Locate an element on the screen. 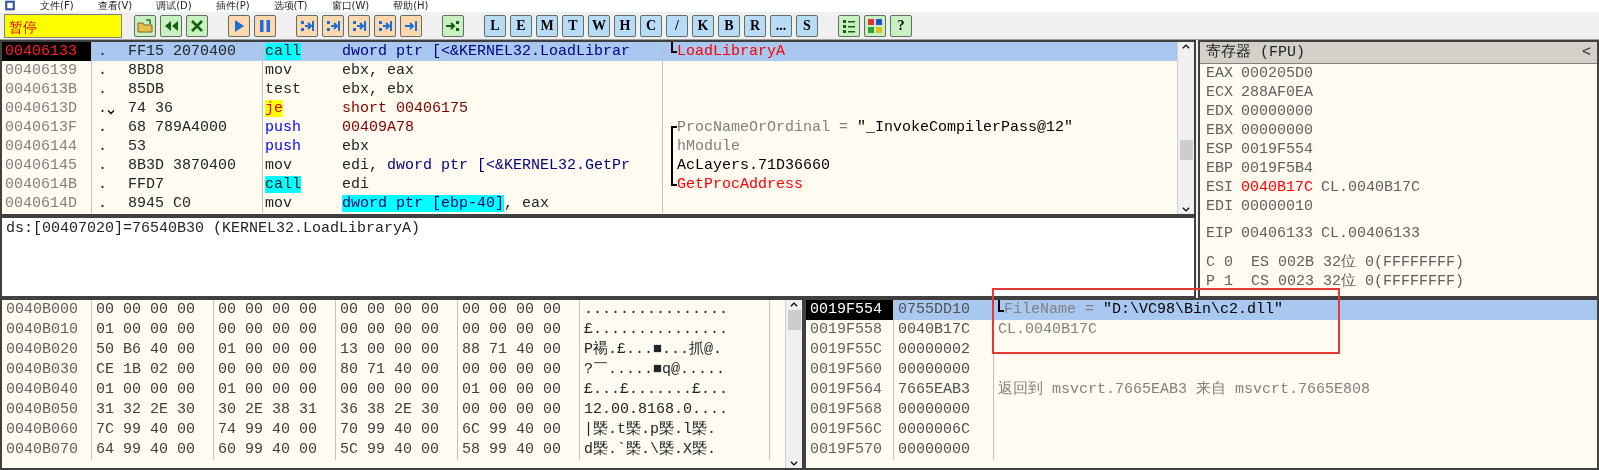 Image resolution: width=1599 pixels, height=470 pixels. hex-cell: 7C 99 40 00 is located at coordinates (153, 430).